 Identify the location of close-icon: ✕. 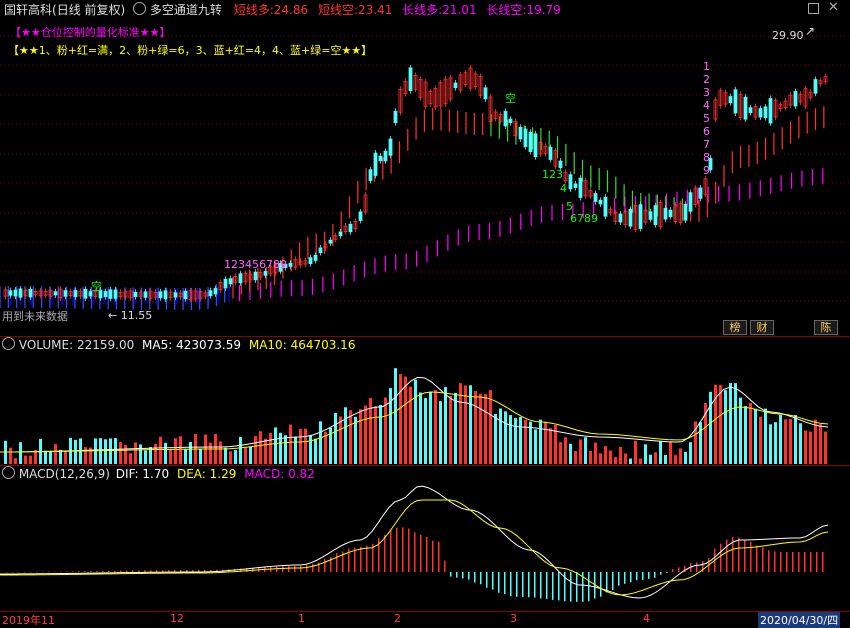
(833, 7).